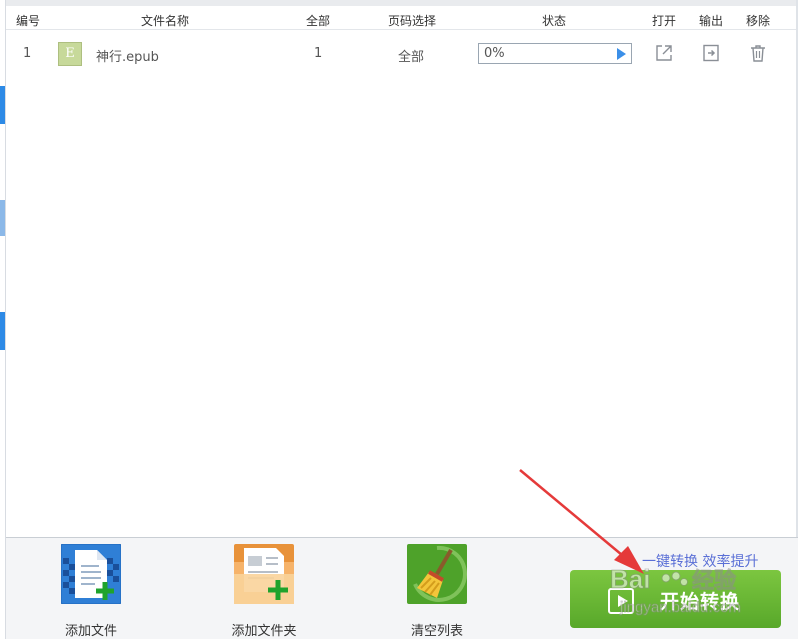 The height and width of the screenshot is (639, 798). I want to click on status-progress-bar: 0%, so click(555, 53).